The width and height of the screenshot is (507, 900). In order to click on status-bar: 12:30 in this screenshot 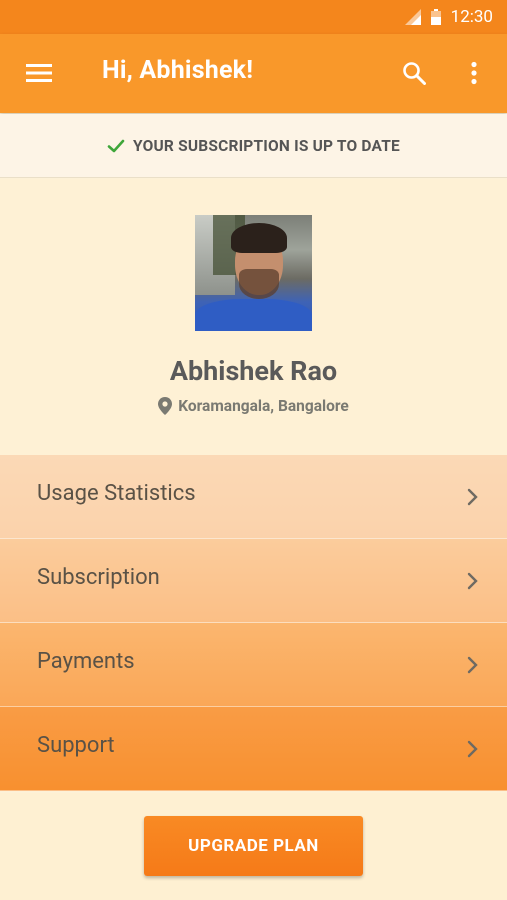, I will do `click(253, 17)`.